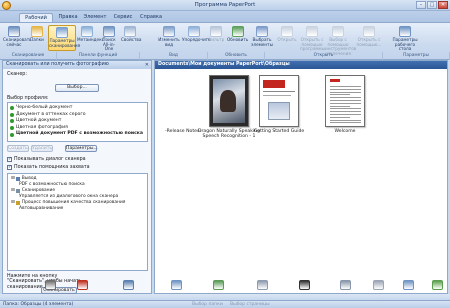 This screenshot has height=308, width=450. Describe the element at coordinates (42, 148) in the screenshot. I see `delete-profile-button: Удалить` at that location.